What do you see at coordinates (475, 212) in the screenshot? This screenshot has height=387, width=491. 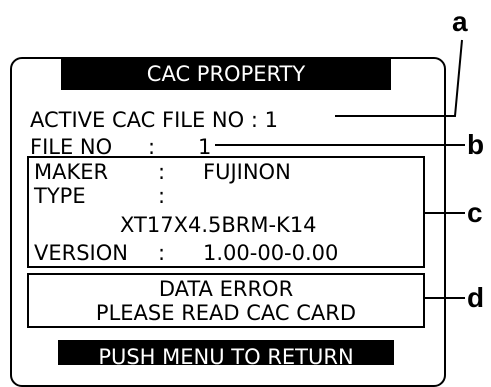 I see `callout-label-c: c` at bounding box center [475, 212].